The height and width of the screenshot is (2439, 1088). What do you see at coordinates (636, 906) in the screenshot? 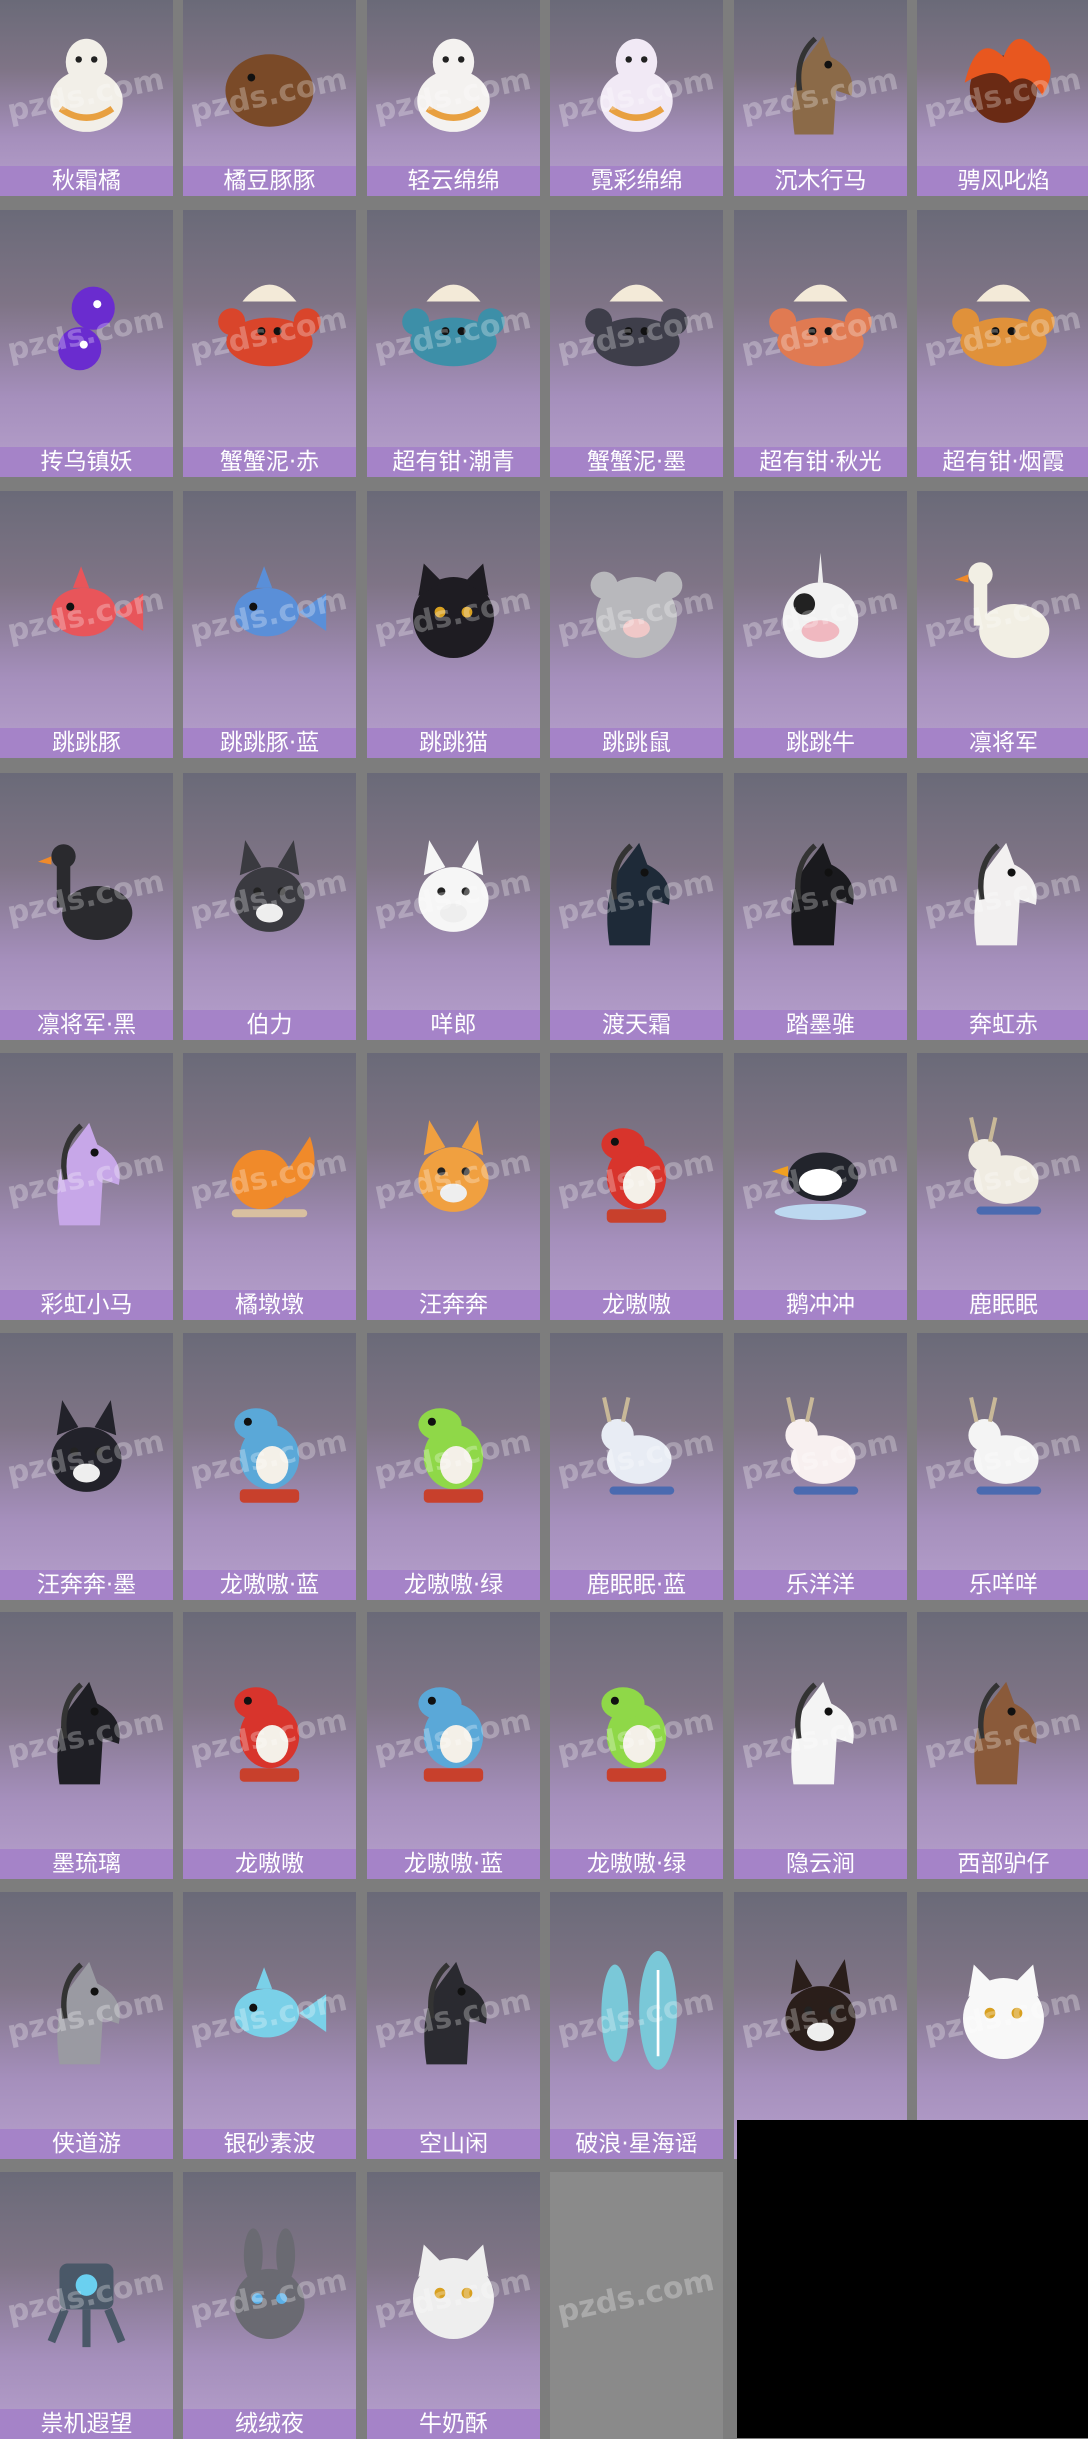
I see `item-tile: pzds.com 渡天霜` at bounding box center [636, 906].